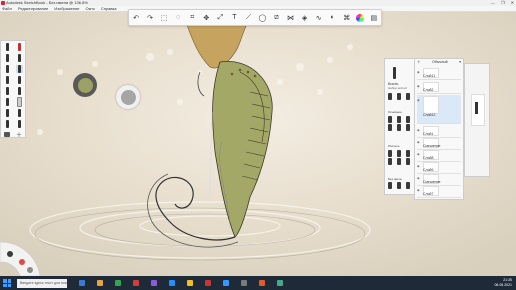  Describe the element at coordinates (248, 17) in the screenshot. I see `ruler-icon: ⟋` at that location.